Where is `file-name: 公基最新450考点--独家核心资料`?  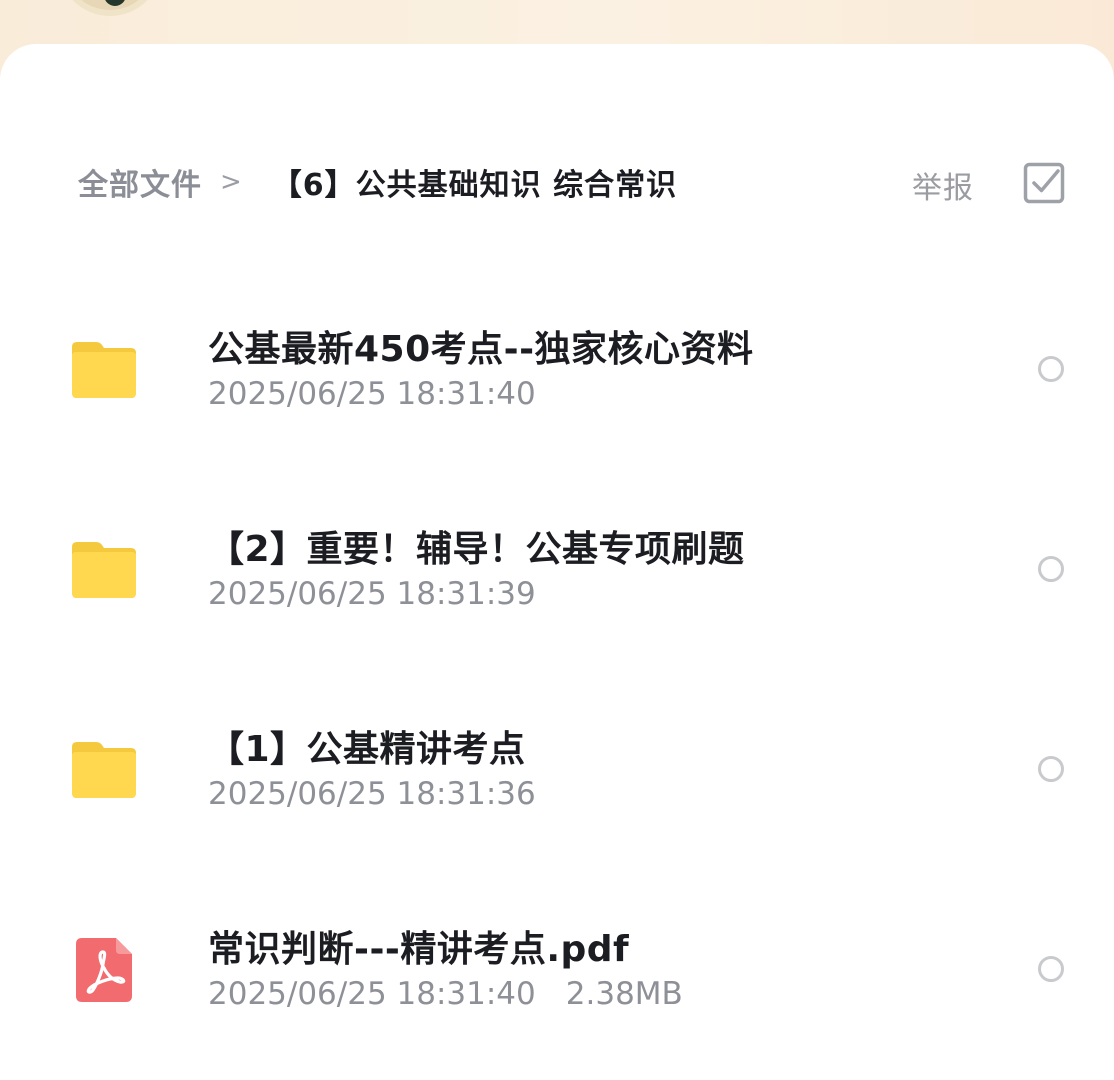 file-name: 公基最新450考点--独家核心资料 is located at coordinates (481, 349).